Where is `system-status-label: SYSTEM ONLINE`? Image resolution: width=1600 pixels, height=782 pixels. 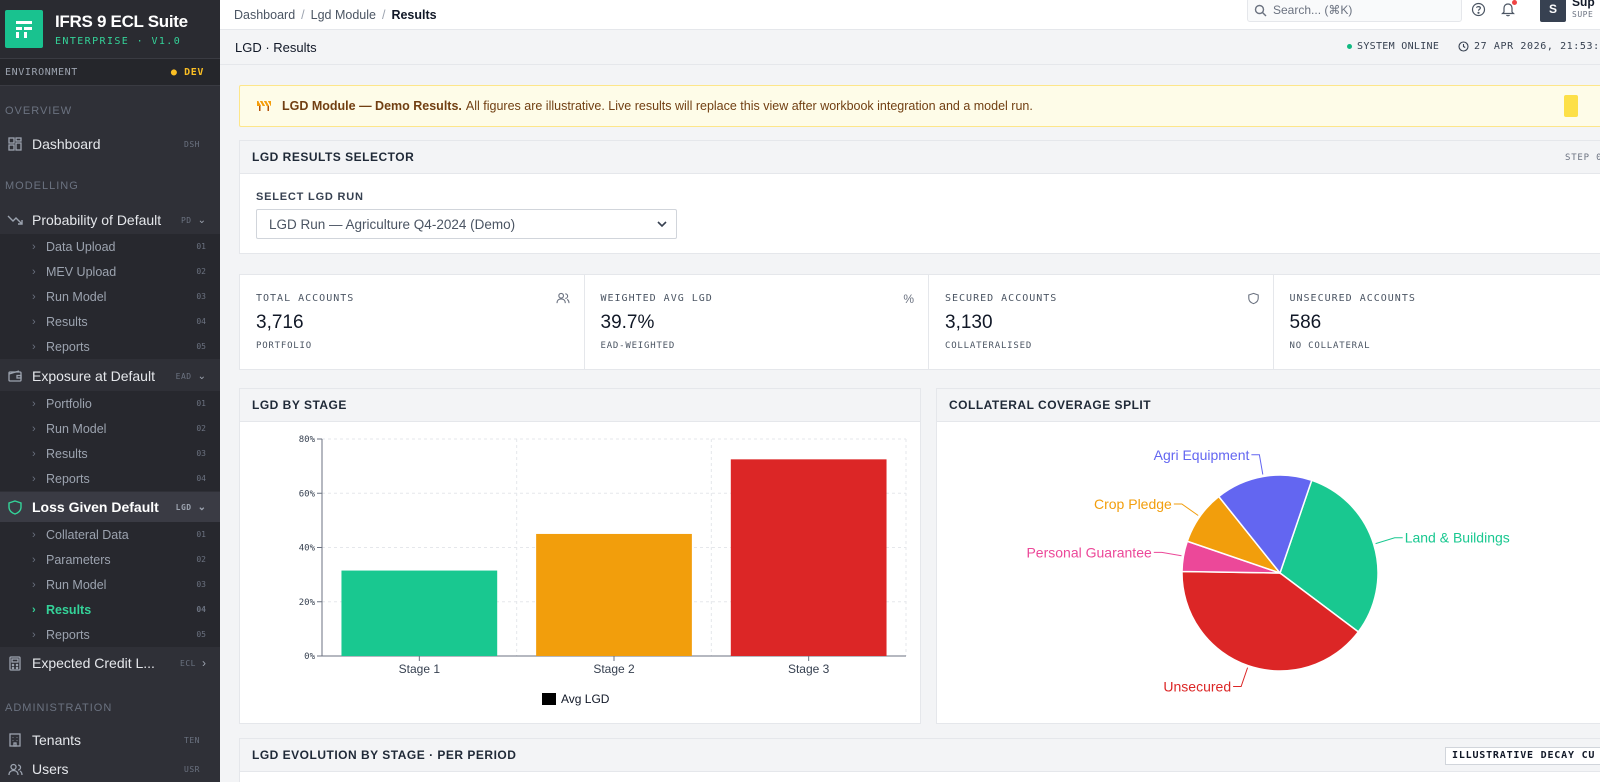 system-status-label: SYSTEM ONLINE is located at coordinates (1398, 46).